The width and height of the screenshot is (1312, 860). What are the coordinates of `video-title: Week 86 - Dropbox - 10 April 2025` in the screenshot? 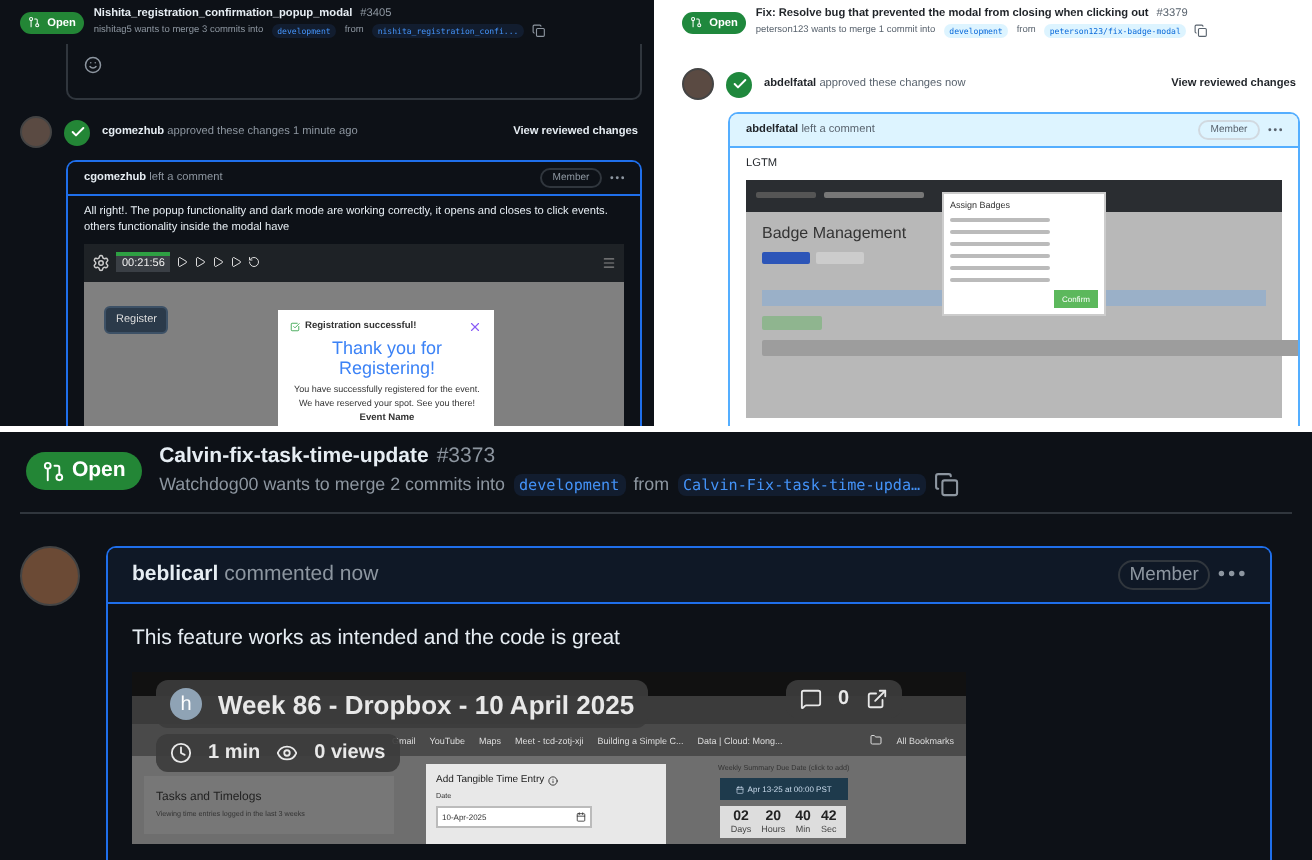 It's located at (426, 704).